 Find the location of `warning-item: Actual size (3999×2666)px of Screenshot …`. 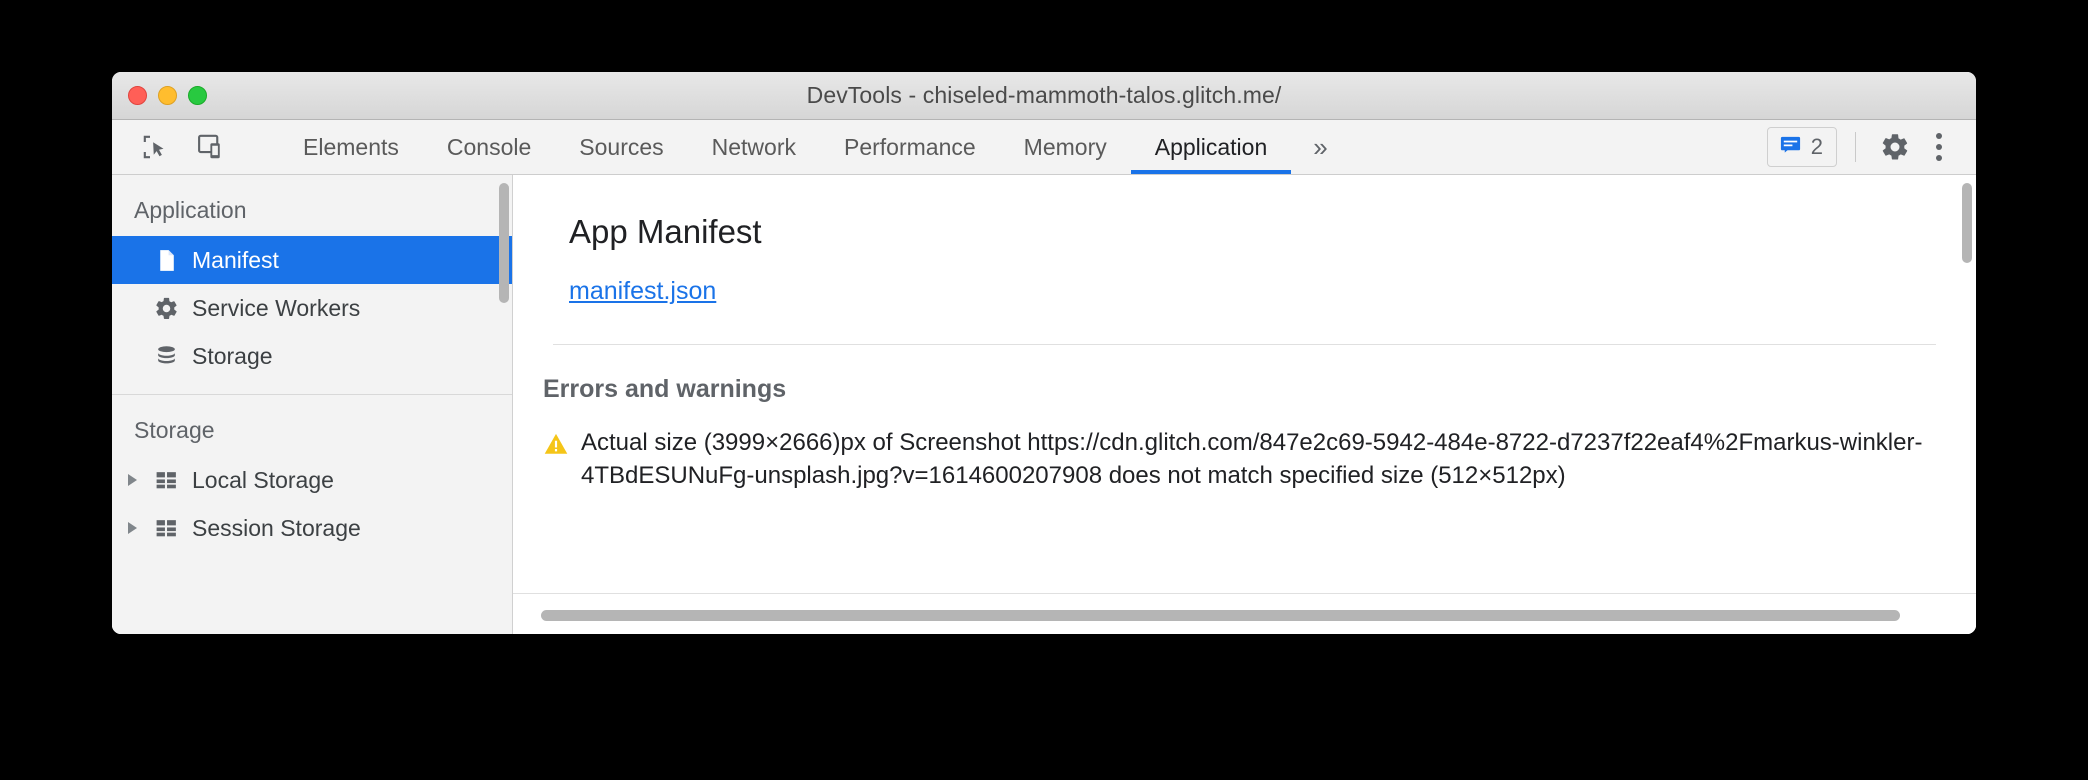

warning-item: Actual size (3999×2666)px of Screenshot … is located at coordinates (1244, 448).